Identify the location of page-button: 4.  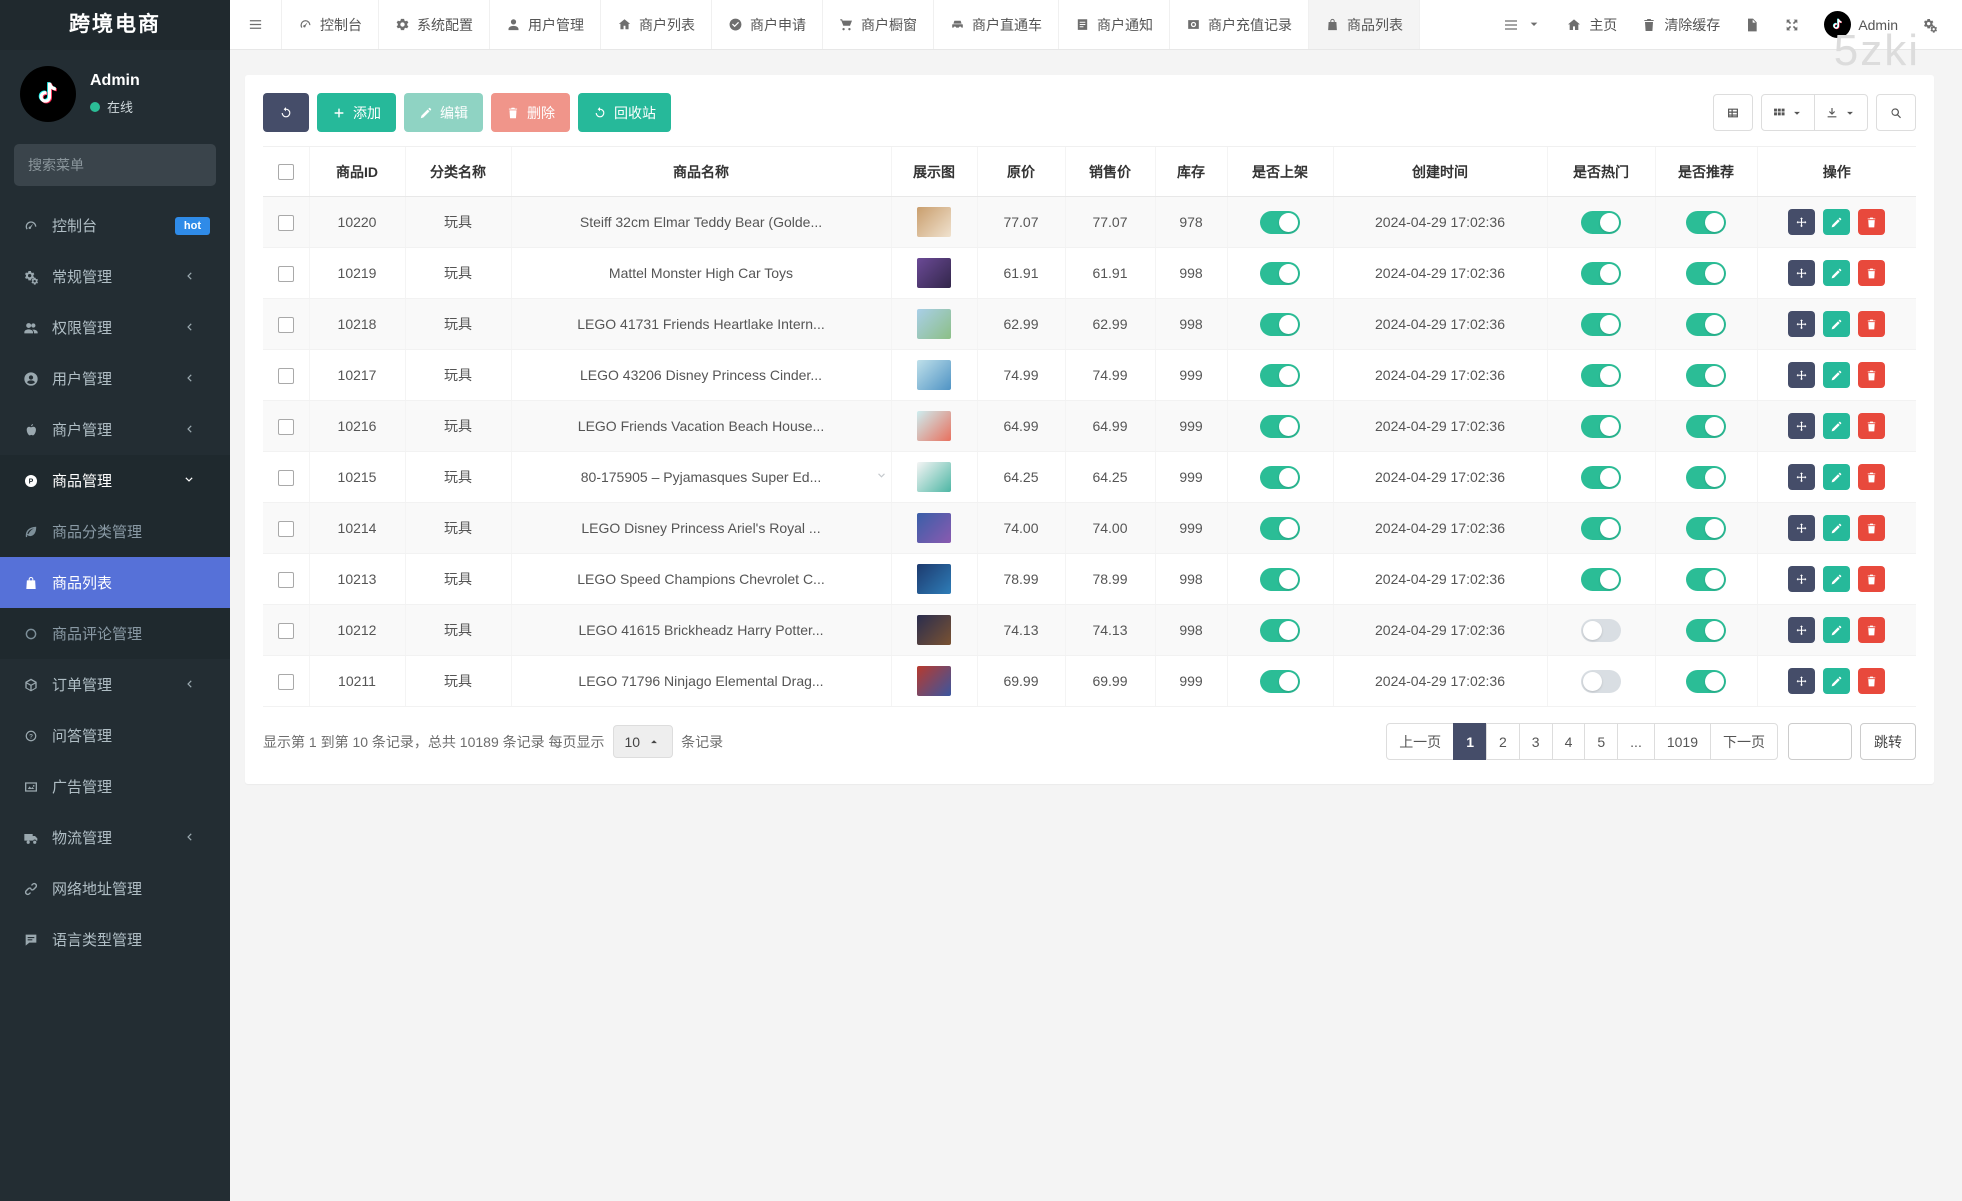
(1568, 741).